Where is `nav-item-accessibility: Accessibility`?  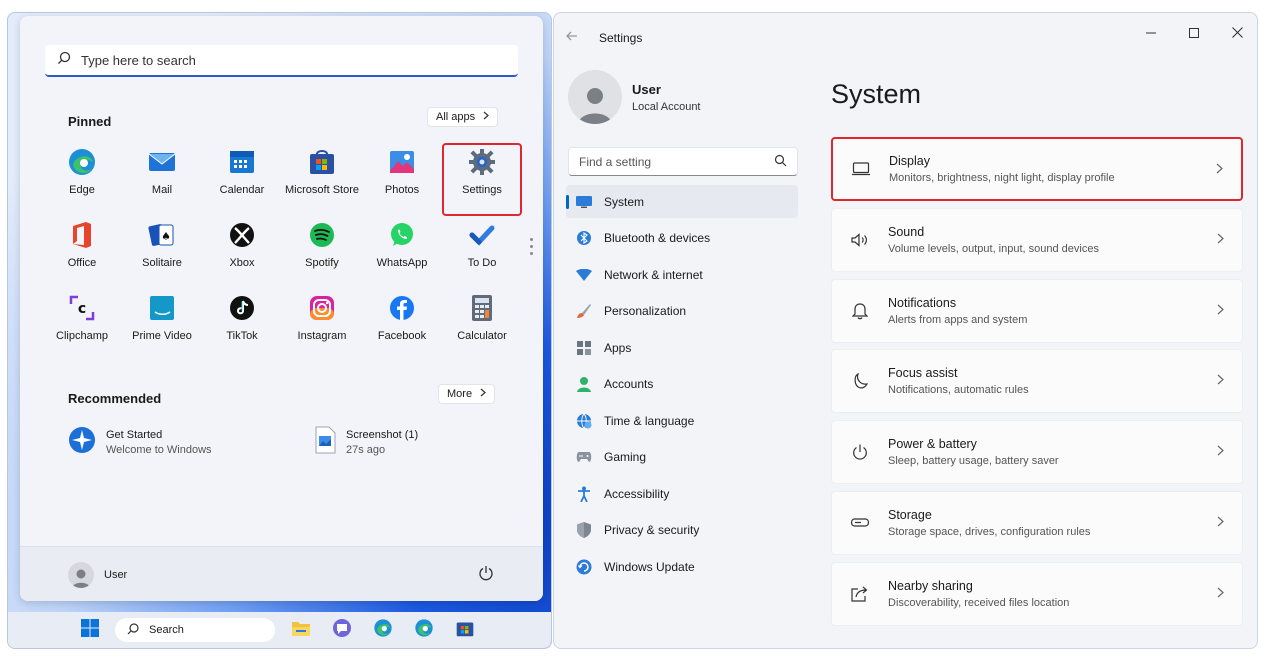 nav-item-accessibility: Accessibility is located at coordinates (682, 493).